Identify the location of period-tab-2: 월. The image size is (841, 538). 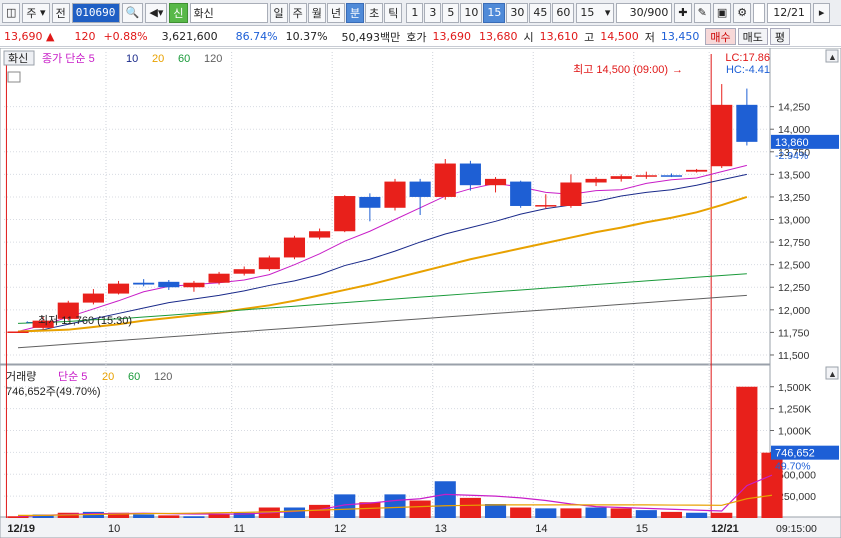
(316, 12).